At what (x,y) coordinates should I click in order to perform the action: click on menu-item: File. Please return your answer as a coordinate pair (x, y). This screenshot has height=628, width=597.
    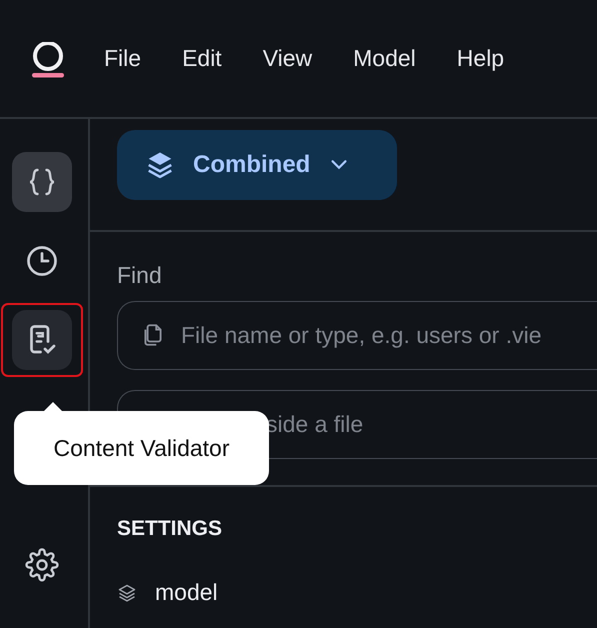
    Looking at the image, I should click on (123, 58).